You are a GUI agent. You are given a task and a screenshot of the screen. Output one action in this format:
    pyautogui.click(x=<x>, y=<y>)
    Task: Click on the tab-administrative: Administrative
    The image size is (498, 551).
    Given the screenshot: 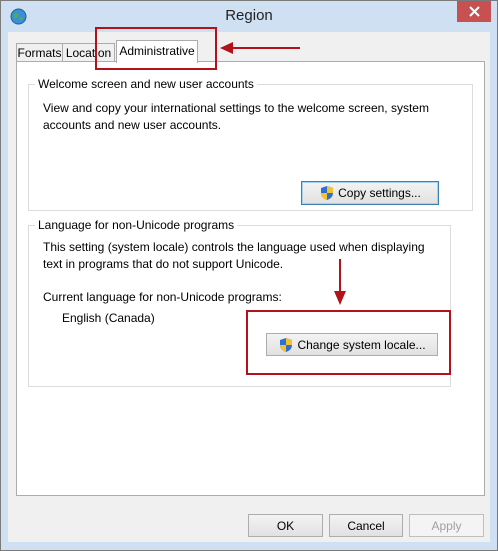 What is the action you would take?
    pyautogui.click(x=157, y=51)
    